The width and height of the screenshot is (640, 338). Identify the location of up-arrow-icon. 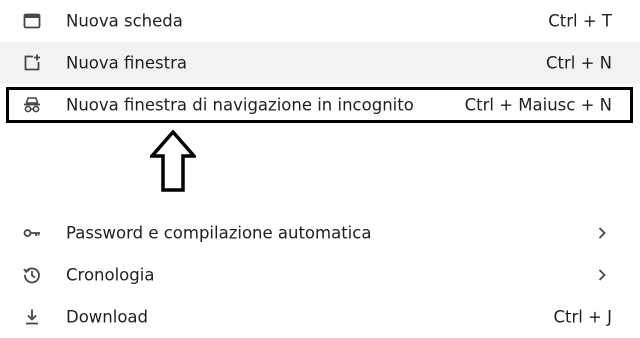
(173, 160).